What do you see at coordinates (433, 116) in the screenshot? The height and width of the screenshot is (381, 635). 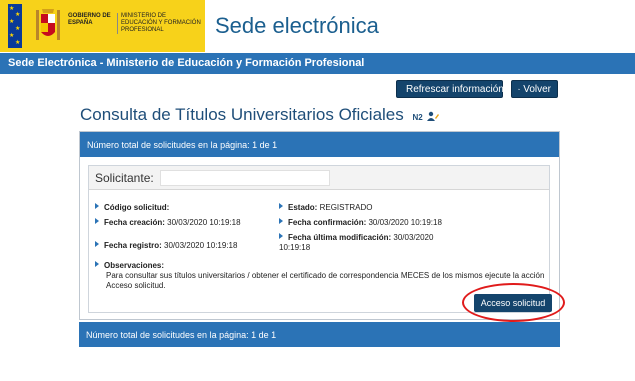 I see `user-edit-icon` at bounding box center [433, 116].